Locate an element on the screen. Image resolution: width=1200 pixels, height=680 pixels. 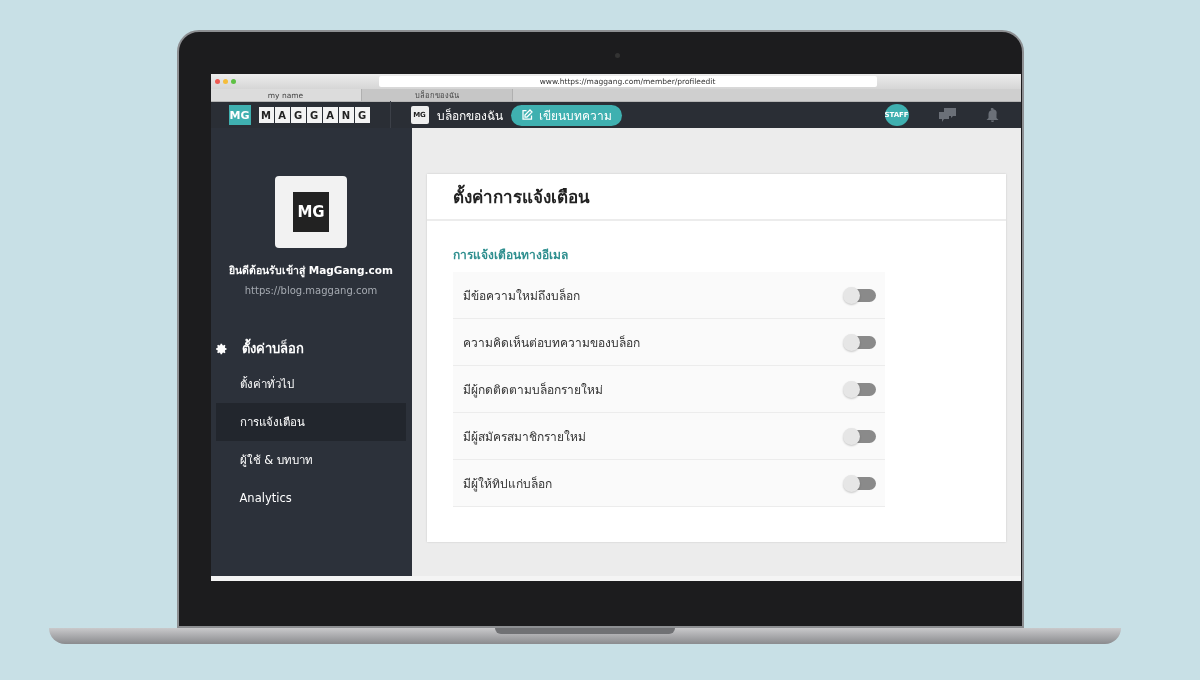
bell-icon is located at coordinates (992, 115).